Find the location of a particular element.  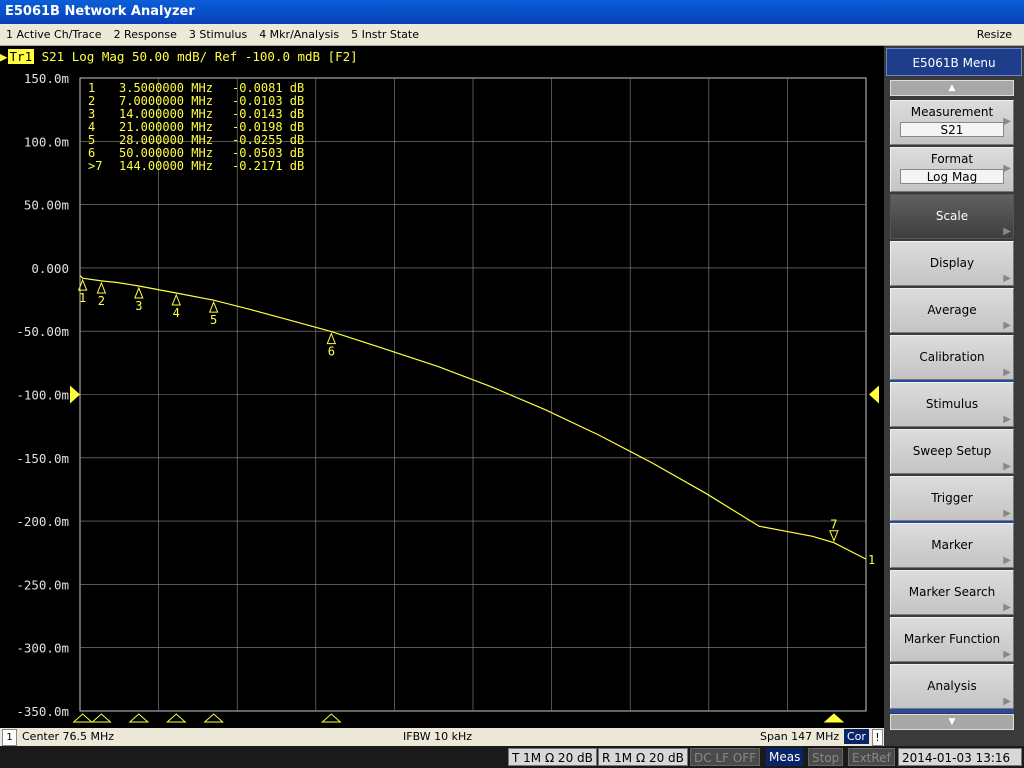

menu-scroll-up-icon: ▲ is located at coordinates (952, 88).